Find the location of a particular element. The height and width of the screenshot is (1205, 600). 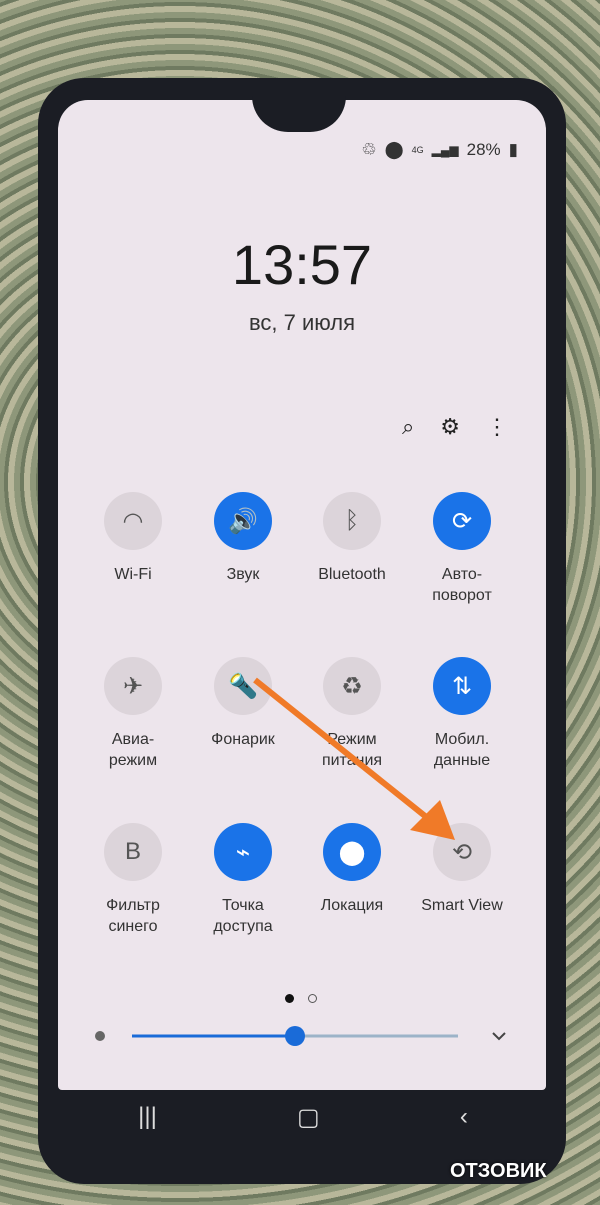

home-icon: ▢ is located at coordinates (308, 1117).